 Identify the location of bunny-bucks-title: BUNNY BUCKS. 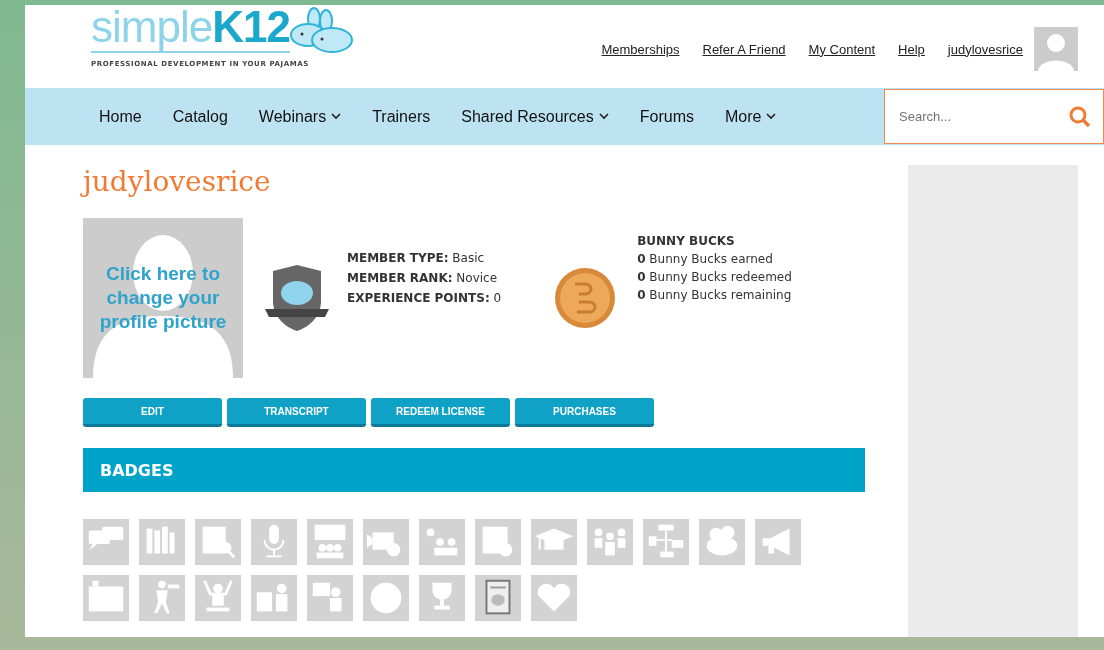
(686, 241).